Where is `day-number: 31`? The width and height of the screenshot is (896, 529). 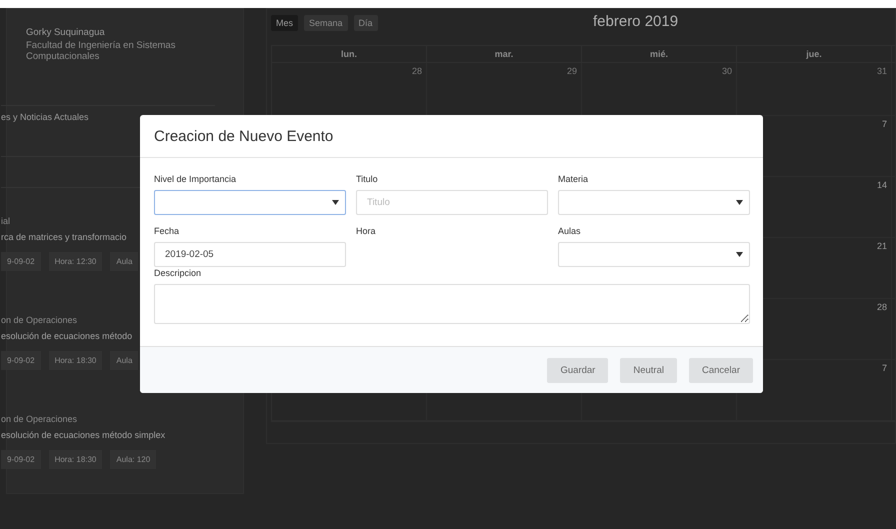 day-number: 31 is located at coordinates (881, 71).